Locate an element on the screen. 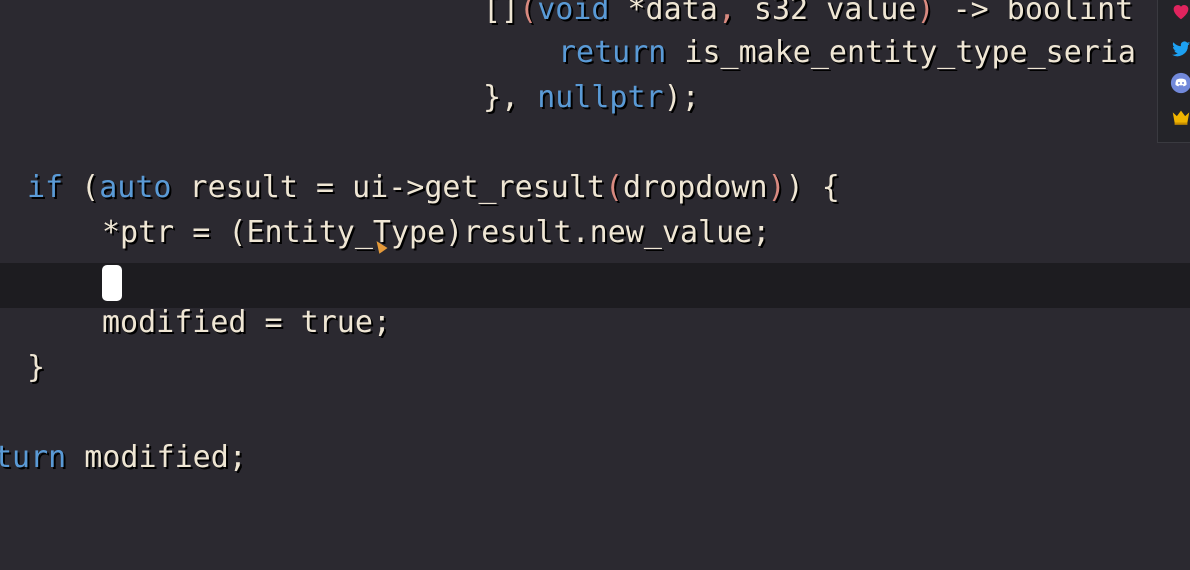 The width and height of the screenshot is (1190, 570). code-token: modified; is located at coordinates (156, 457).